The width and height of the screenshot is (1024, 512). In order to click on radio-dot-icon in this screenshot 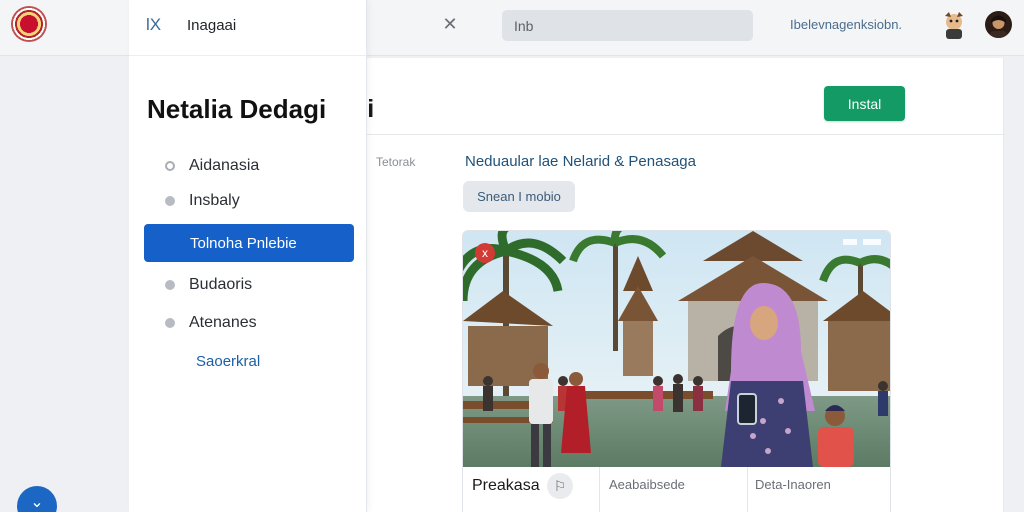, I will do `click(170, 166)`.